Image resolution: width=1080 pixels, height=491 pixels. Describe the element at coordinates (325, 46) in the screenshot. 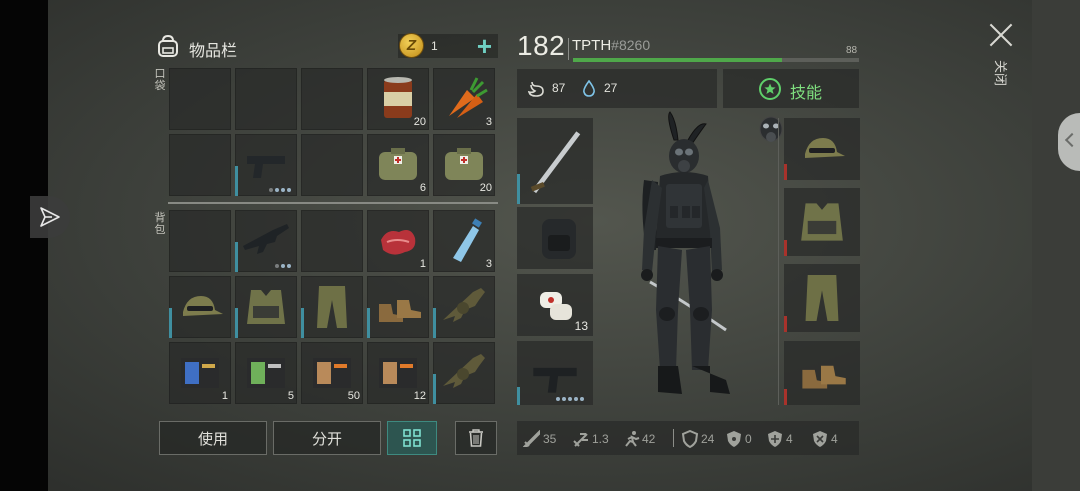

I see `inventory-header: 物品栏 Z 1 +` at that location.